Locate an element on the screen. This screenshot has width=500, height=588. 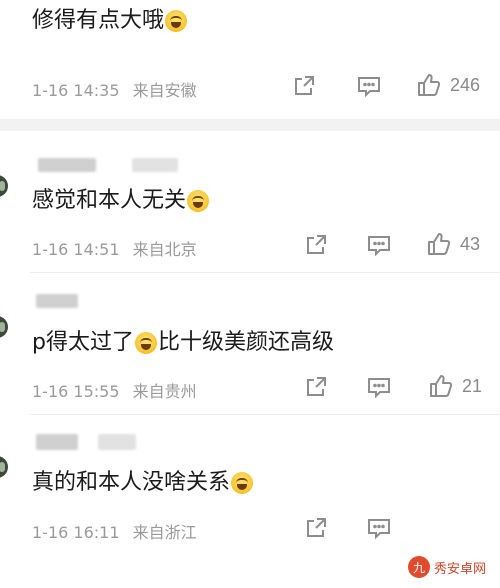
comment-location: 来自浙江 is located at coordinates (164, 532).